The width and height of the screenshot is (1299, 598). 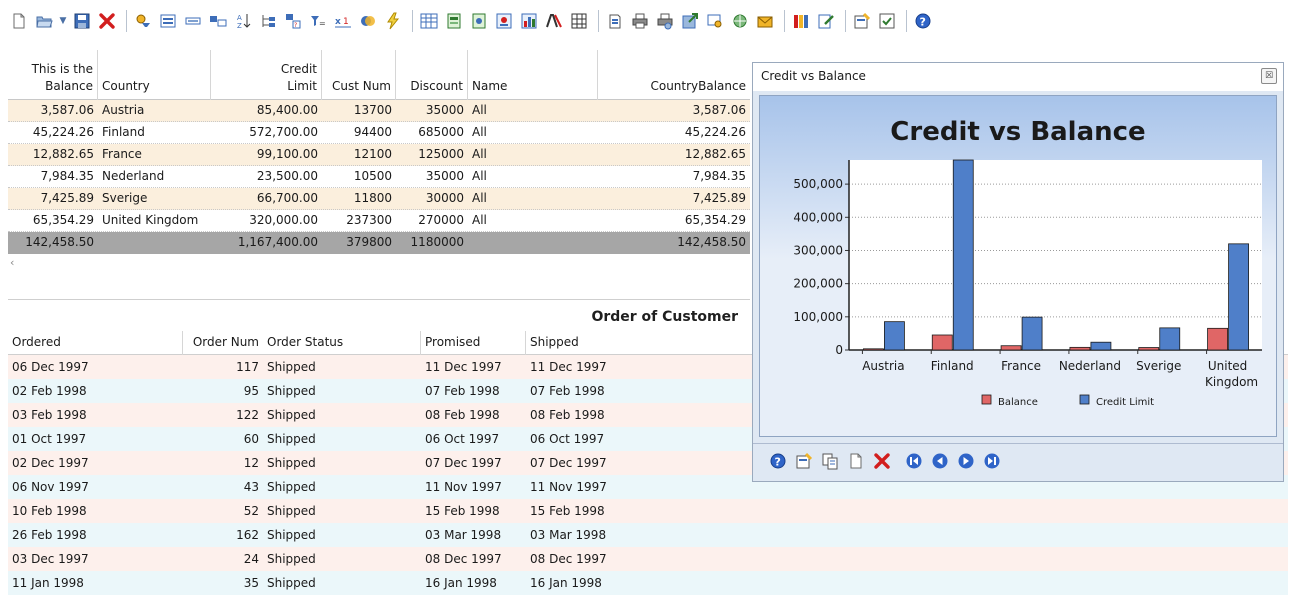 I want to click on cell-balance: 65,354.29, so click(x=53, y=221).